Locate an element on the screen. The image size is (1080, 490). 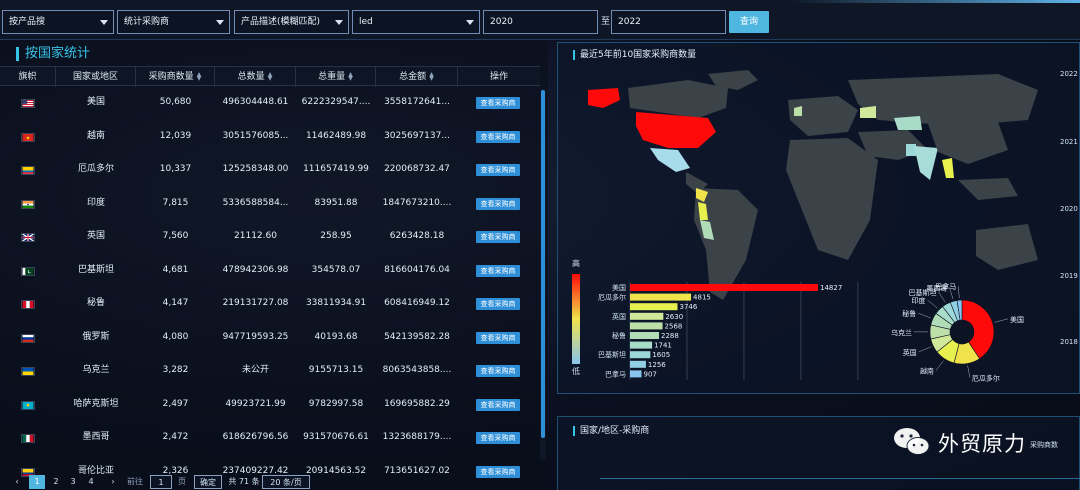
cell-qty: 未公开 is located at coordinates (255, 370).